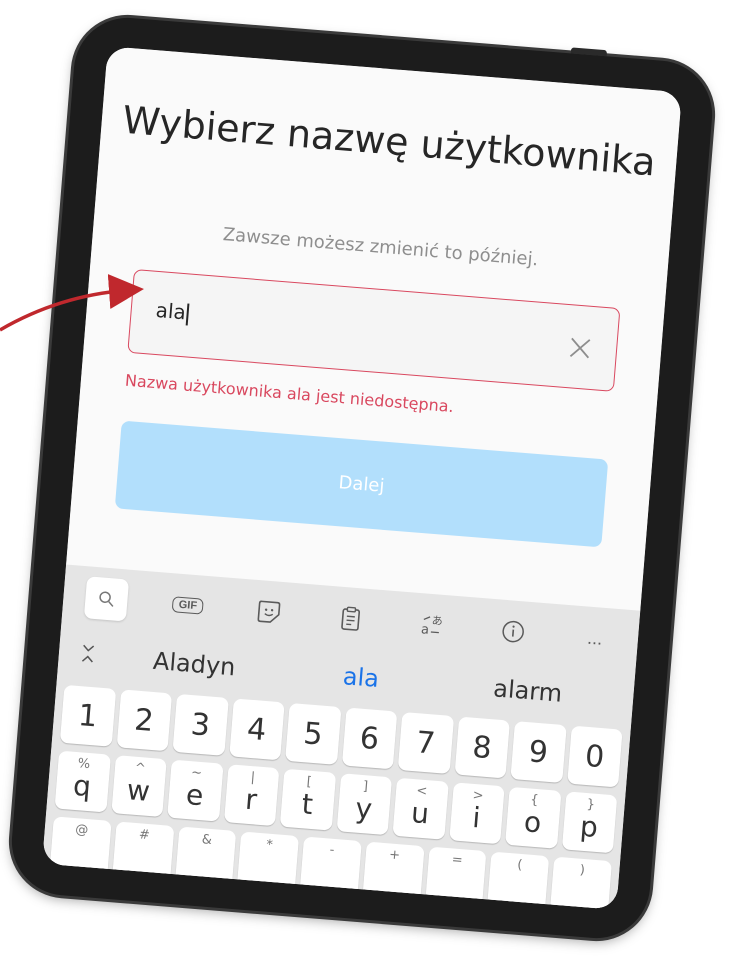  What do you see at coordinates (518, 880) in the screenshot?
I see `key-symbol: (` at bounding box center [518, 880].